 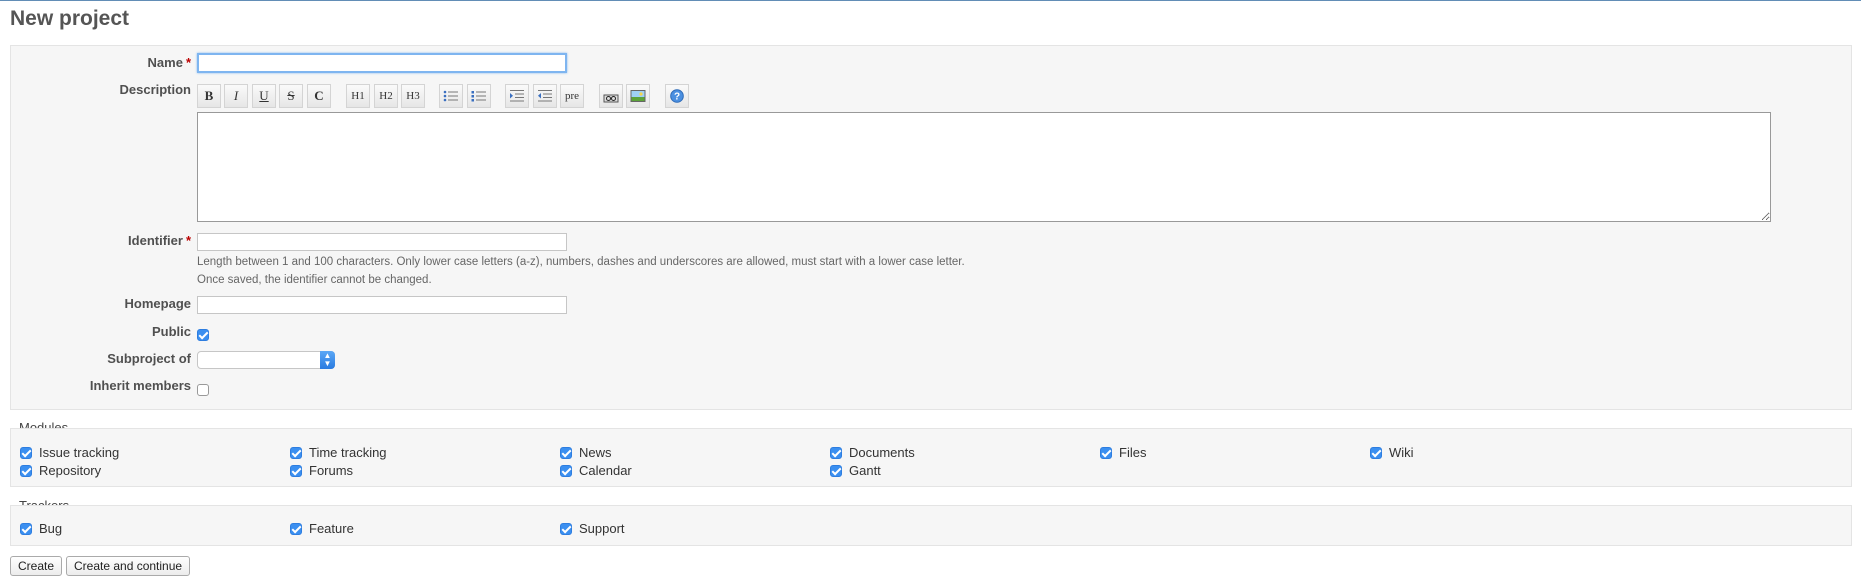 What do you see at coordinates (291, 96) in the screenshot?
I see `strikethrough-button: S` at bounding box center [291, 96].